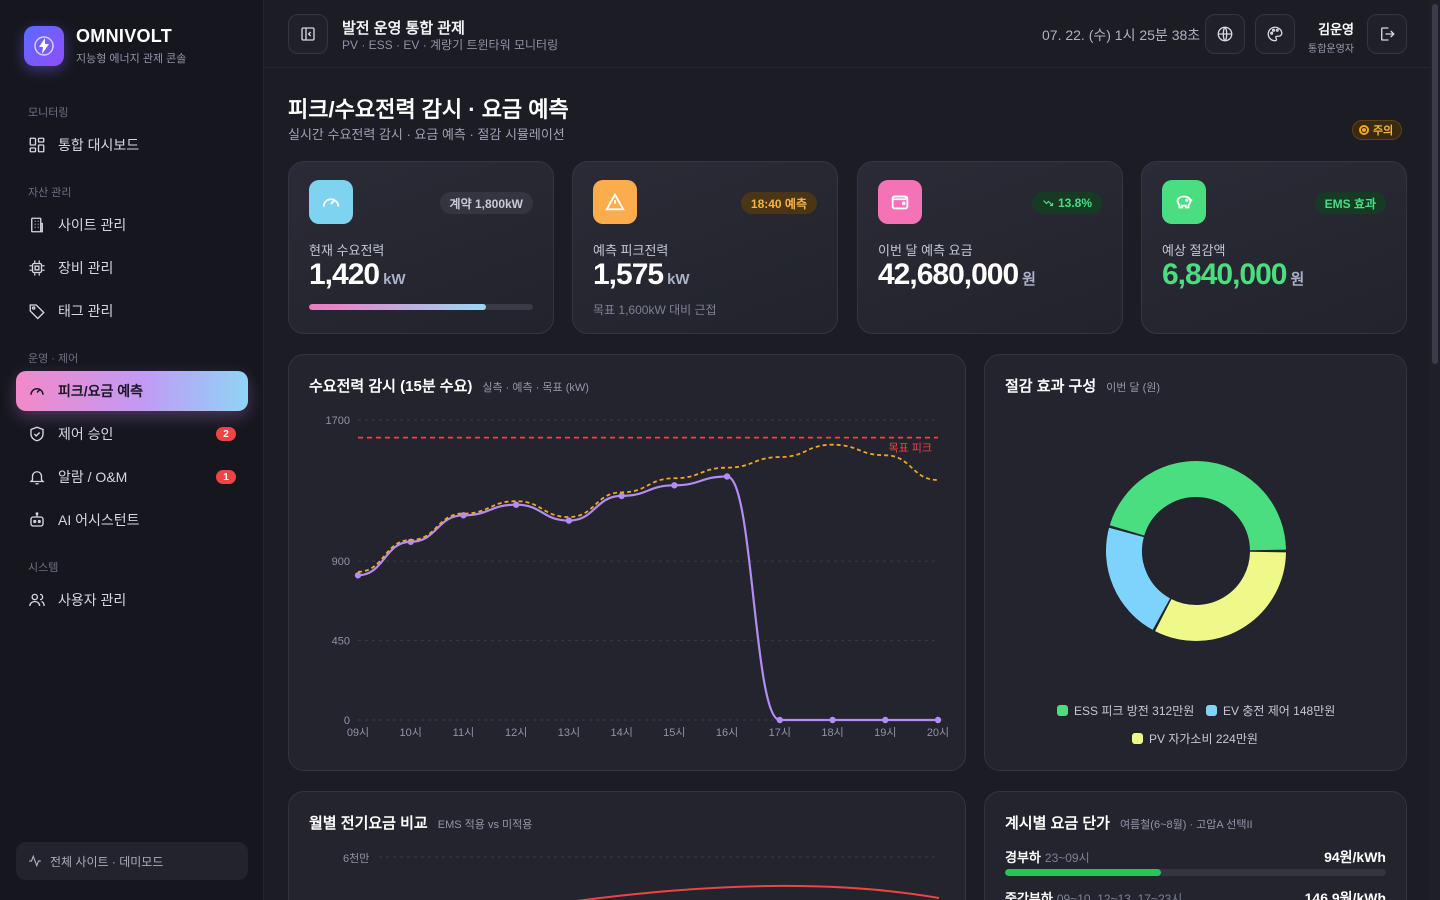  What do you see at coordinates (86, 434) in the screenshot?
I see `sidebar-item-label: 제어 승인` at bounding box center [86, 434].